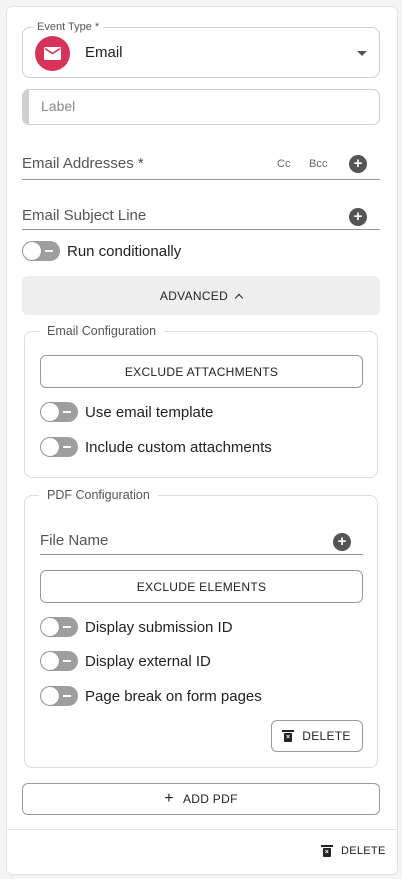 This screenshot has height=879, width=402. I want to click on add-file-name-icon: +, so click(342, 542).